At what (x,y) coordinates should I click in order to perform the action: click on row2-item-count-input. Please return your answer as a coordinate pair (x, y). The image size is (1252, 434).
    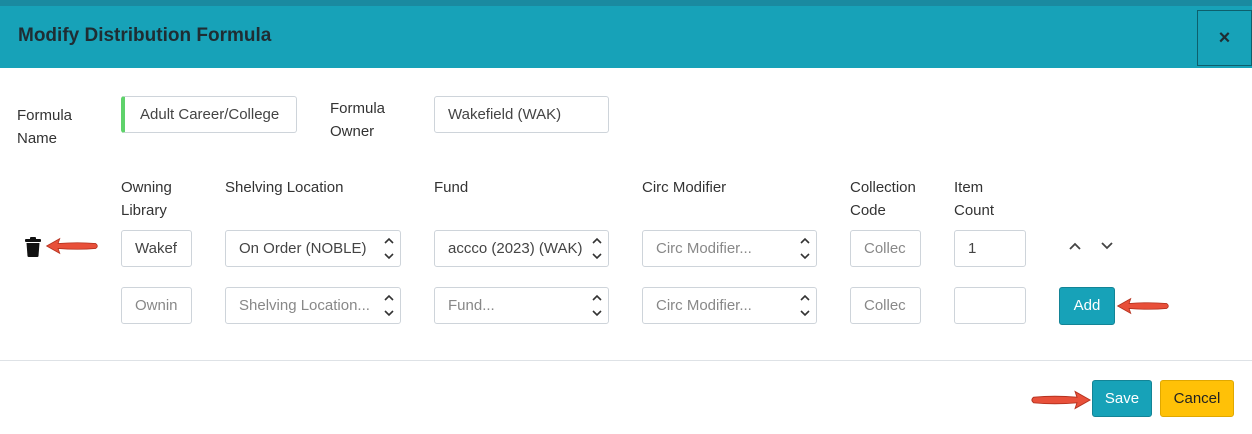
    Looking at the image, I should click on (990, 305).